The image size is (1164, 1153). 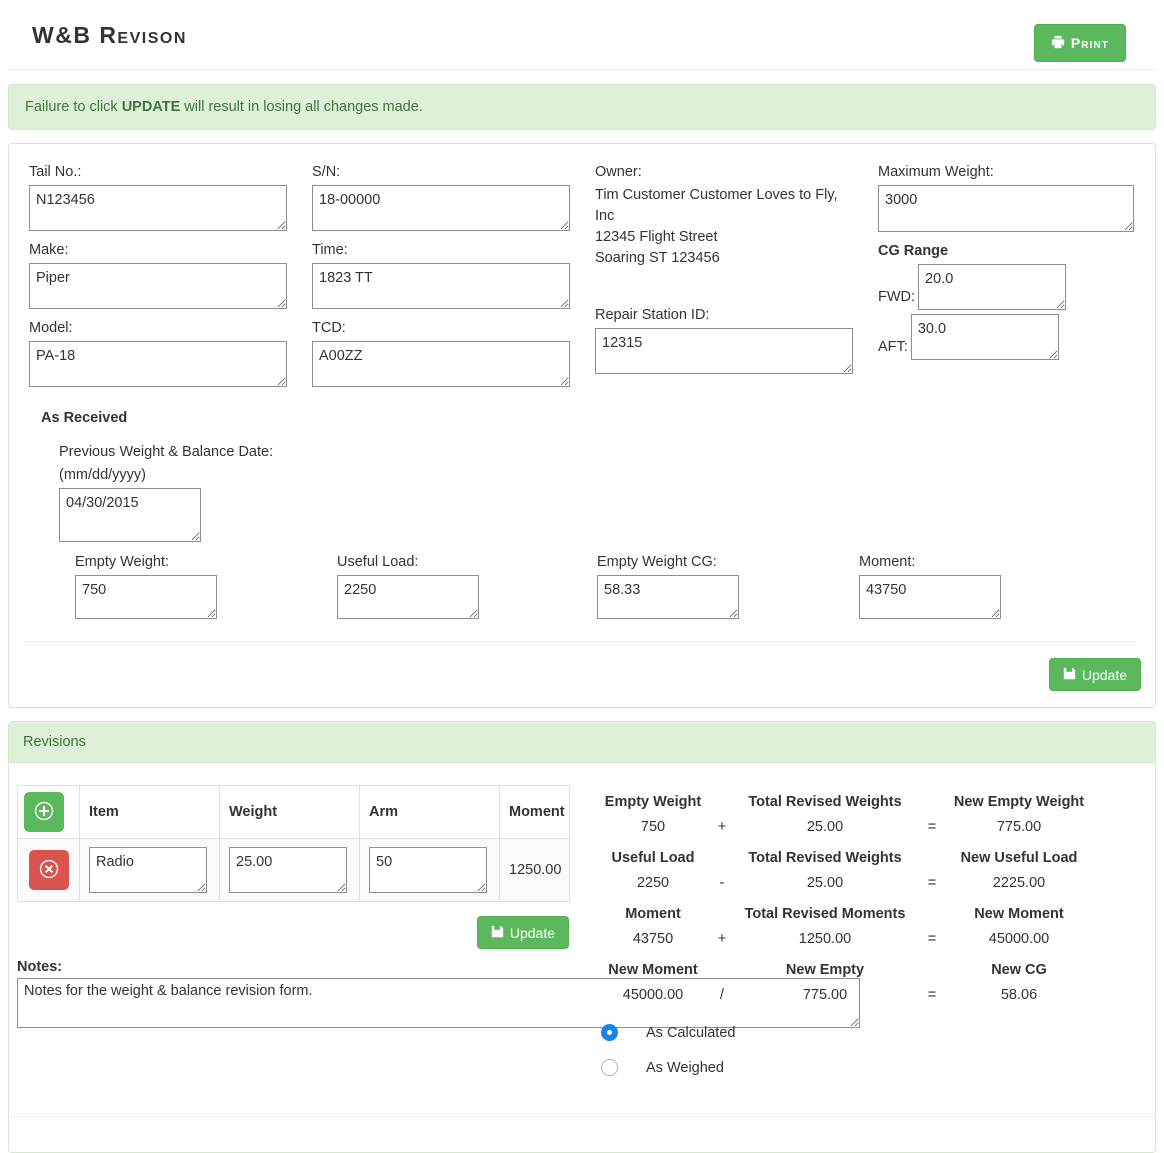 I want to click on add-row-cell, so click(x=48, y=812).